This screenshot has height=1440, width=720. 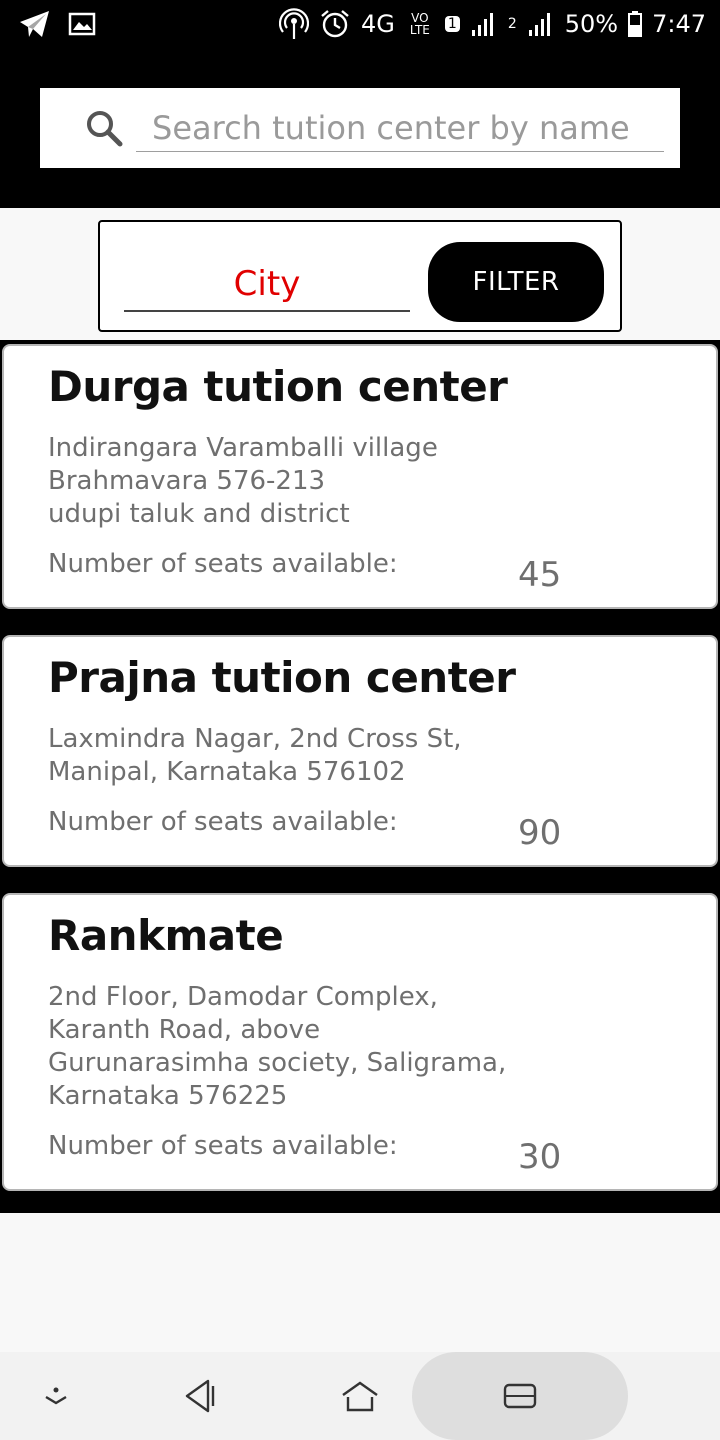 What do you see at coordinates (104, 128) in the screenshot?
I see `search-icon` at bounding box center [104, 128].